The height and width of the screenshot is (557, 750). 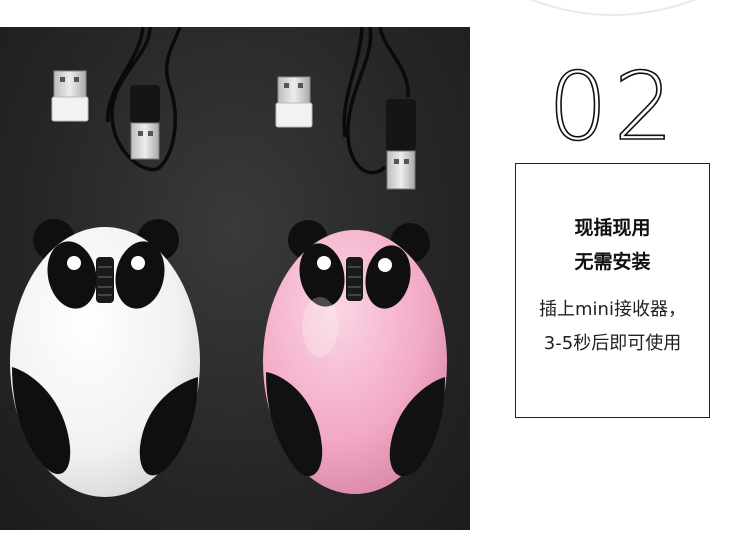 What do you see at coordinates (294, 102) in the screenshot?
I see `usb-receiver-right` at bounding box center [294, 102].